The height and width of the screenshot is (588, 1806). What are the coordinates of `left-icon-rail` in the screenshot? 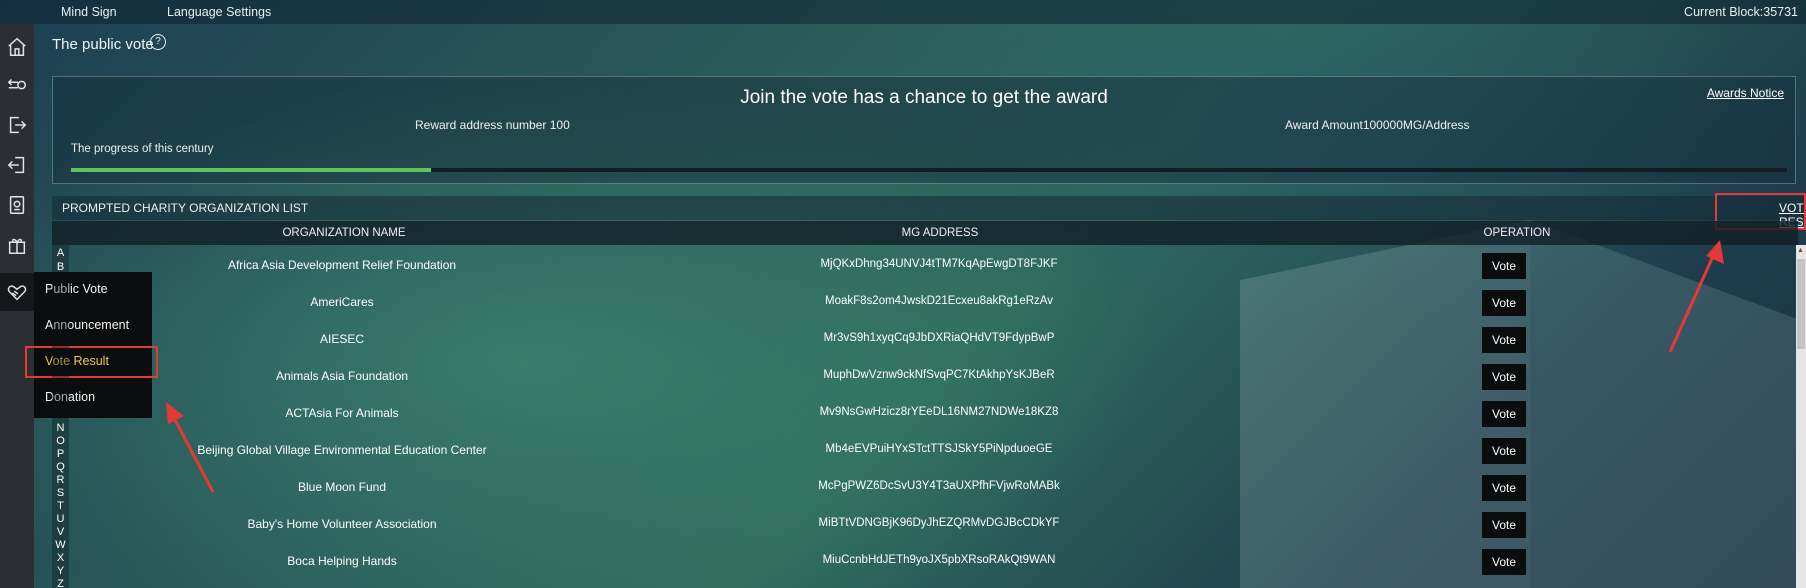 It's located at (17, 306).